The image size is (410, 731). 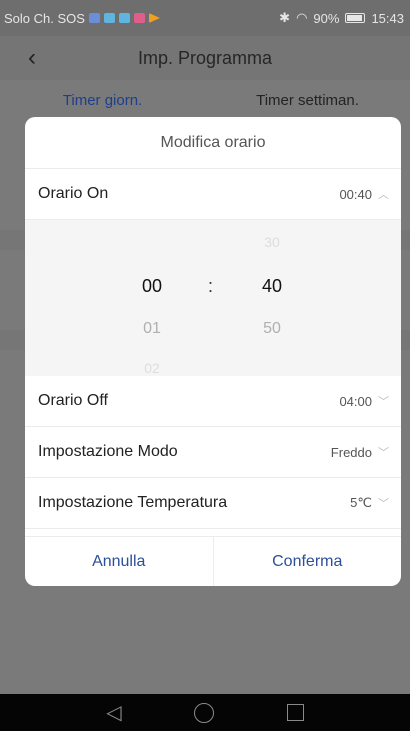 I want to click on impostazione-modo-row: Impostazione Modo Freddo ﹀, so click(x=213, y=452).